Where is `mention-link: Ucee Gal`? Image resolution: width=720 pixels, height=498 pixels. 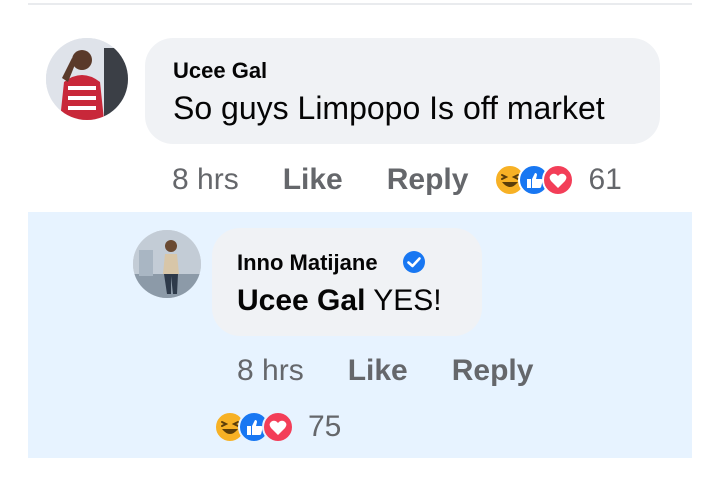 mention-link: Ucee Gal is located at coordinates (301, 300).